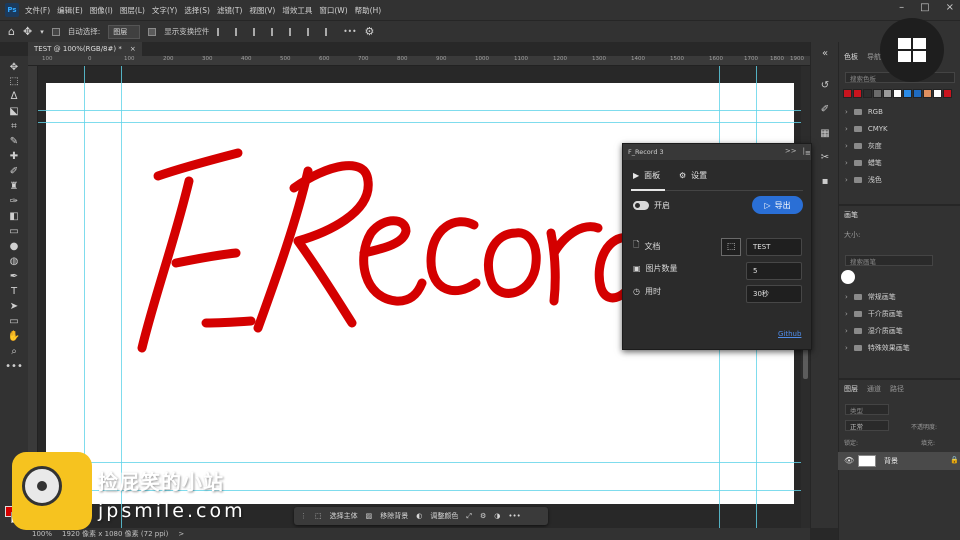 Image resolution: width=960 pixels, height=540 pixels. Describe the element at coordinates (297, 10) in the screenshot. I see `menu-plugins: 增效工具` at that location.